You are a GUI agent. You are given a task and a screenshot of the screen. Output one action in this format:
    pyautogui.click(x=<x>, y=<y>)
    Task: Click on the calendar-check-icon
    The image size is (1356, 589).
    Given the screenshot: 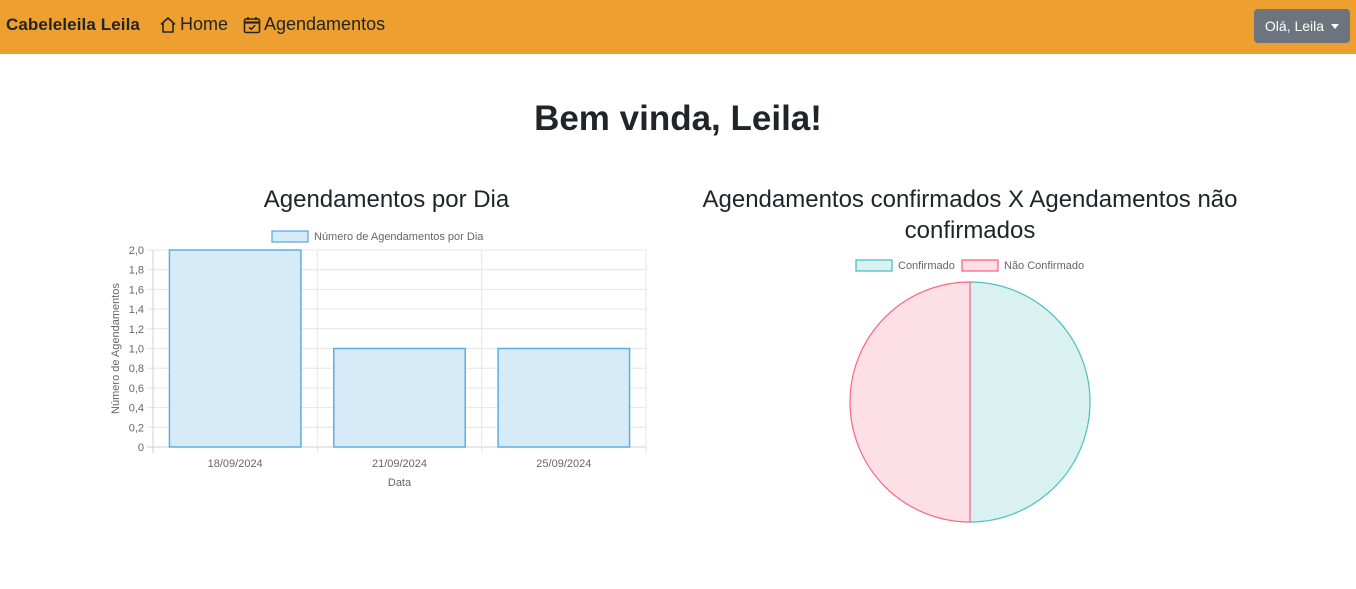 What is the action you would take?
    pyautogui.click(x=252, y=24)
    